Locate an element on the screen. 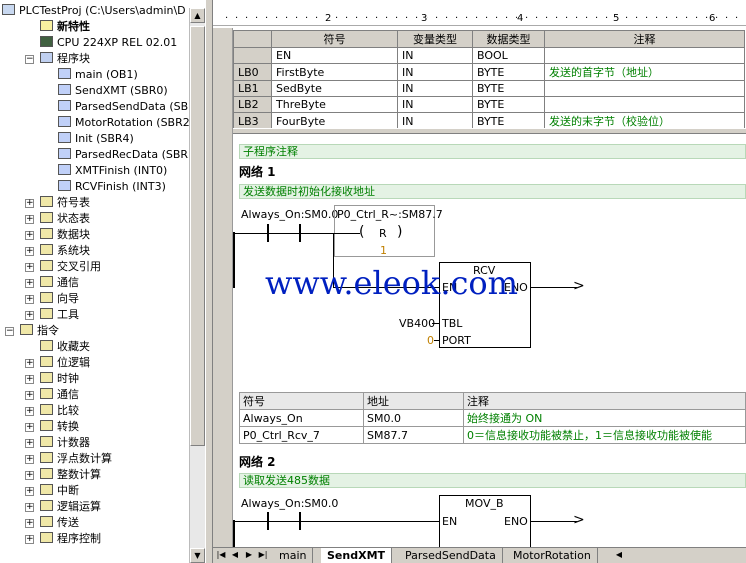 The image size is (746, 563). variable-cell-sym: FourByte is located at coordinates (334, 121).